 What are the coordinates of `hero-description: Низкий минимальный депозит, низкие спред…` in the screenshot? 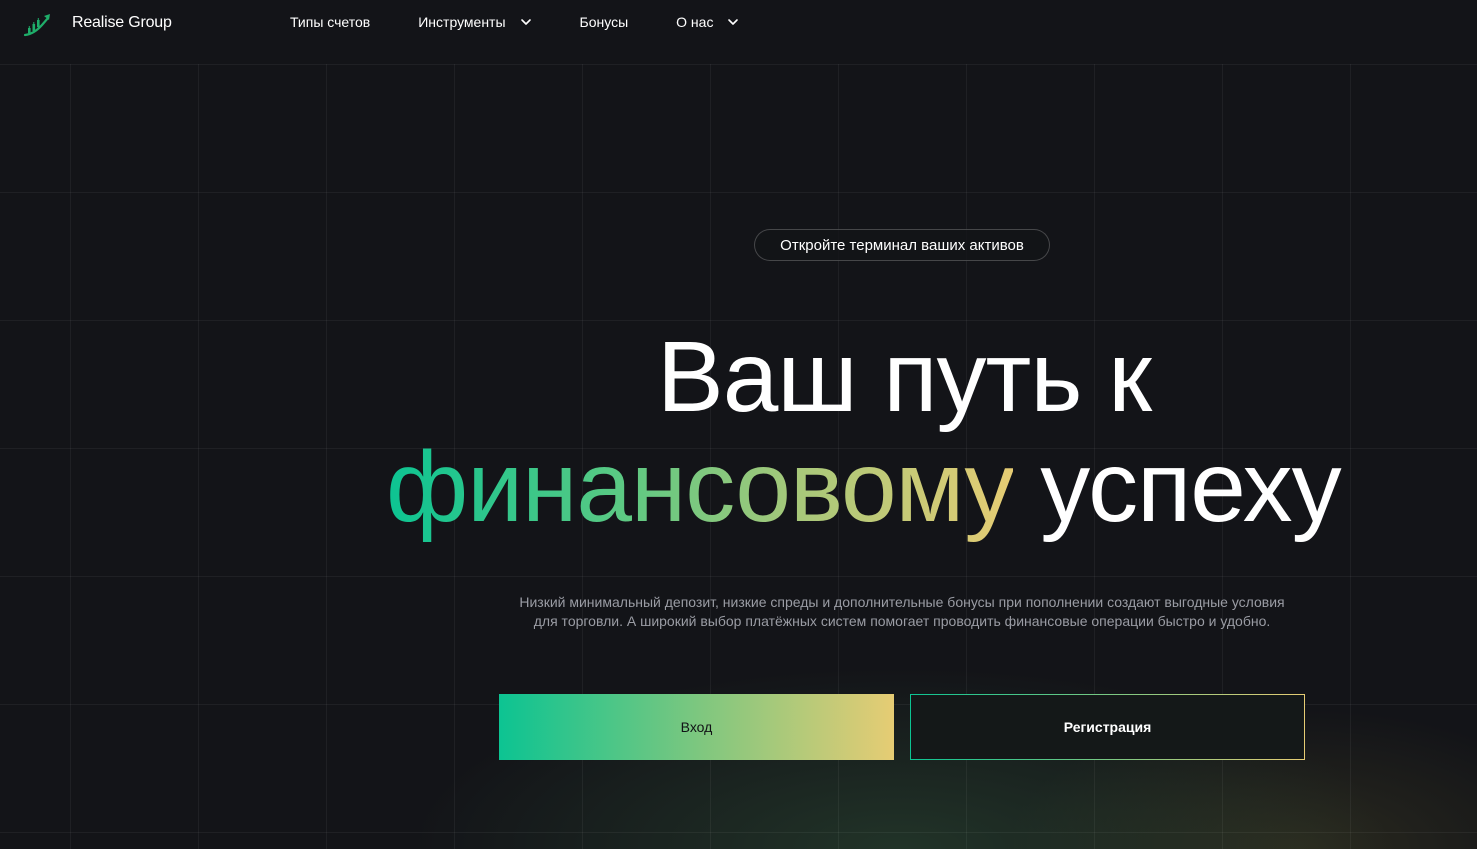 It's located at (902, 612).